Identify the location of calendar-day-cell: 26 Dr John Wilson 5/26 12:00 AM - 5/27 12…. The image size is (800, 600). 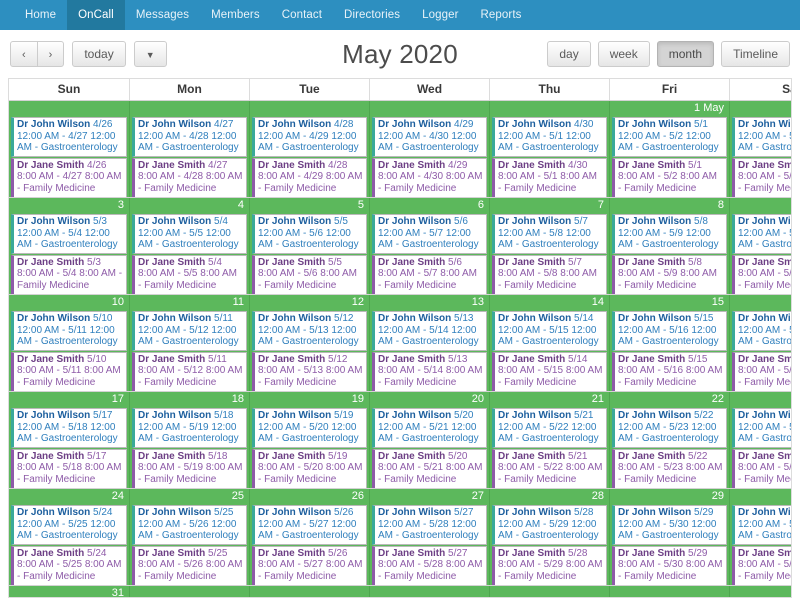
(309, 537).